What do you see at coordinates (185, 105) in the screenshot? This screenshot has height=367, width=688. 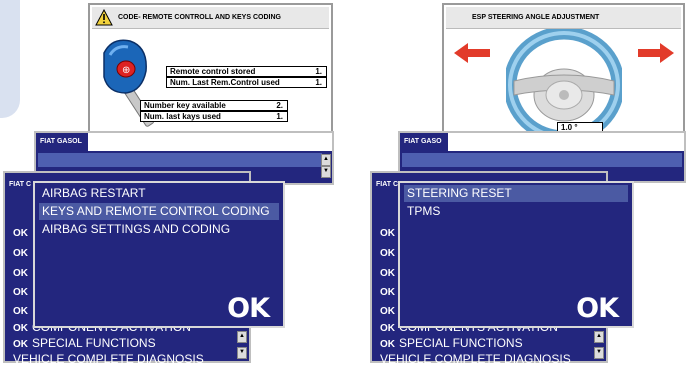 I see `info-label-2: Number key available` at bounding box center [185, 105].